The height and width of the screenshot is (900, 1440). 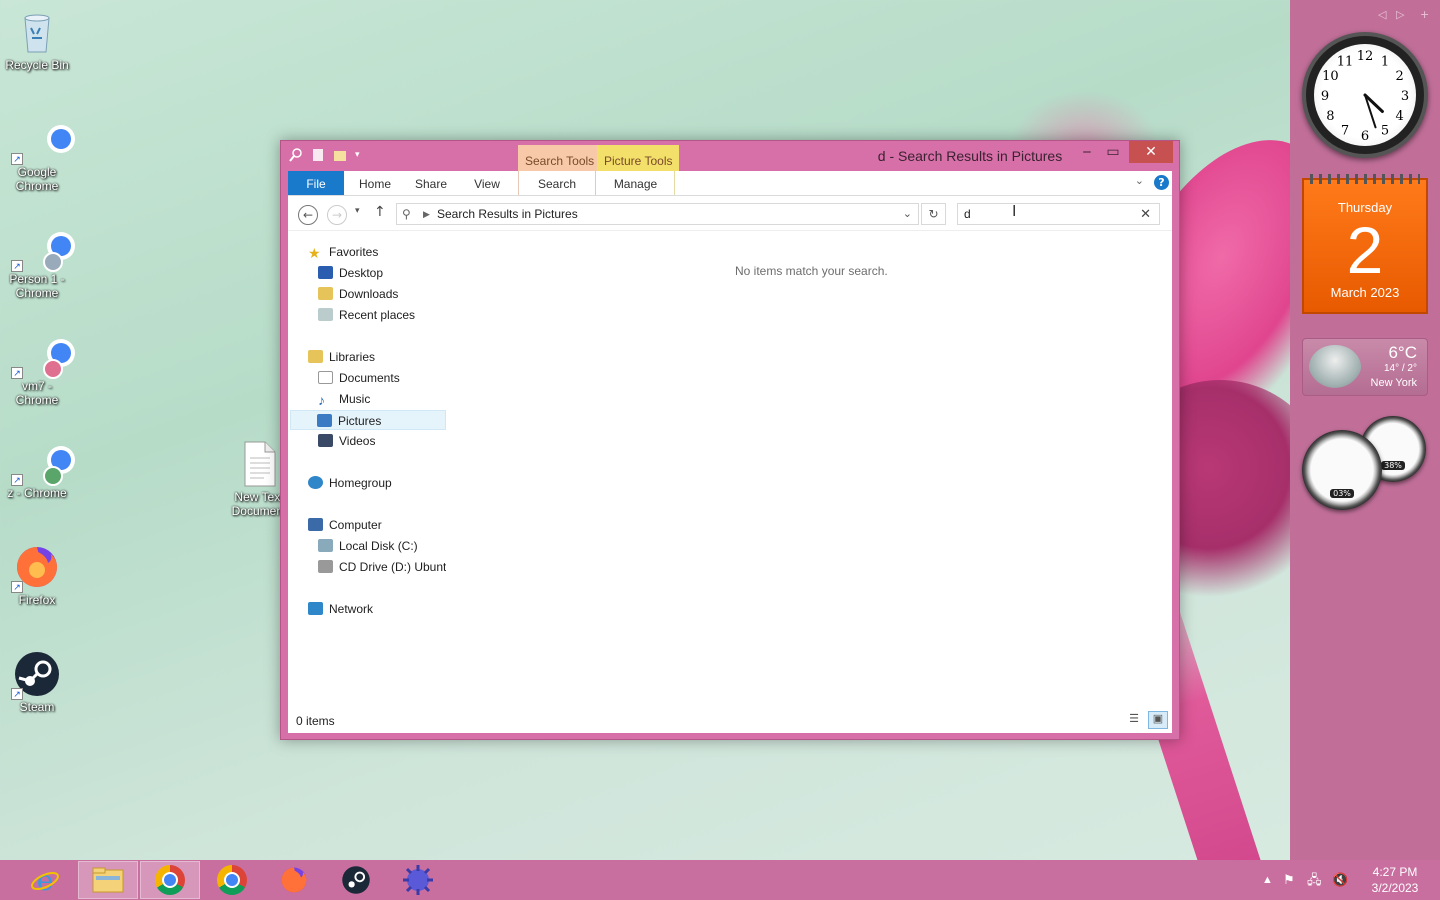 I want to click on recent-places-icon, so click(x=325, y=314).